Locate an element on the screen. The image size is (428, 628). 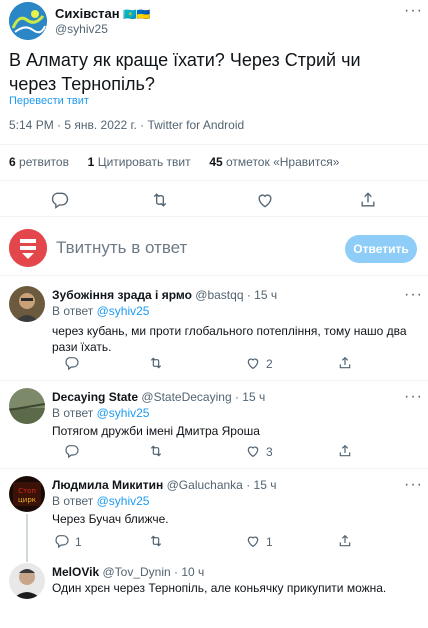
reply2-share-icon is located at coordinates (345, 451).